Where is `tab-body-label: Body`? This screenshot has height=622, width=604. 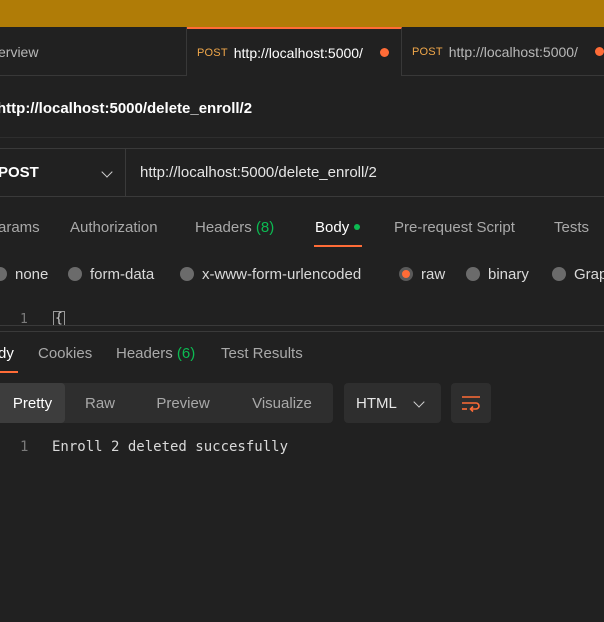 tab-body-label: Body is located at coordinates (332, 227).